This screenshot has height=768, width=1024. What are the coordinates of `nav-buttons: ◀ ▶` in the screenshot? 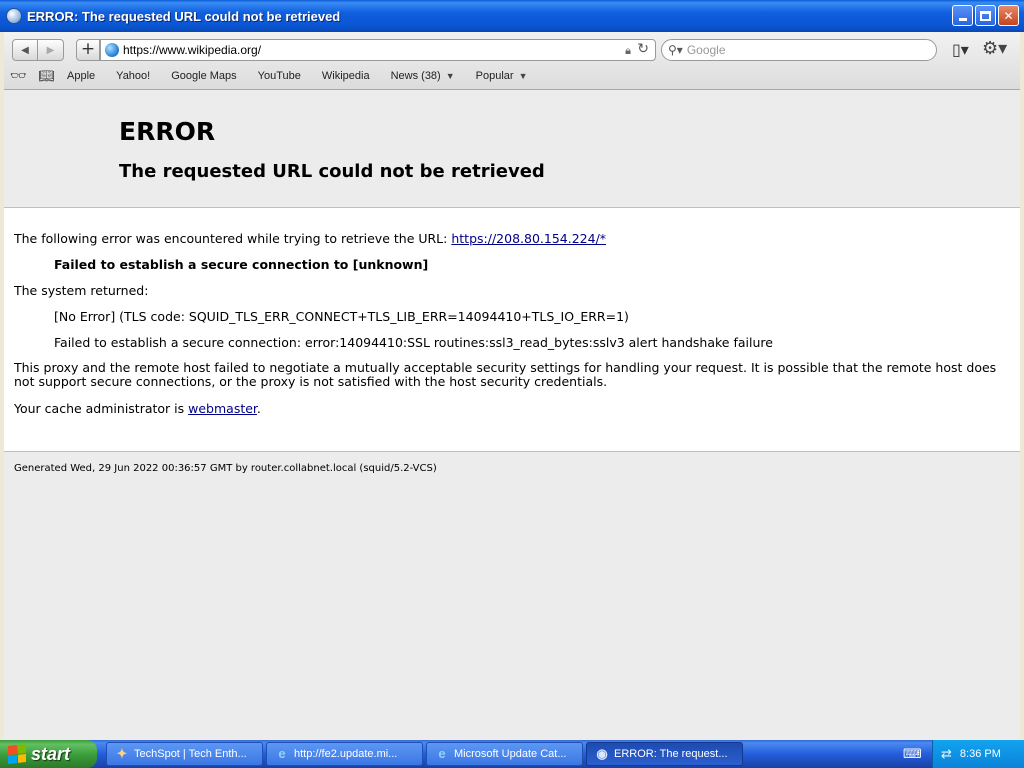 It's located at (38, 50).